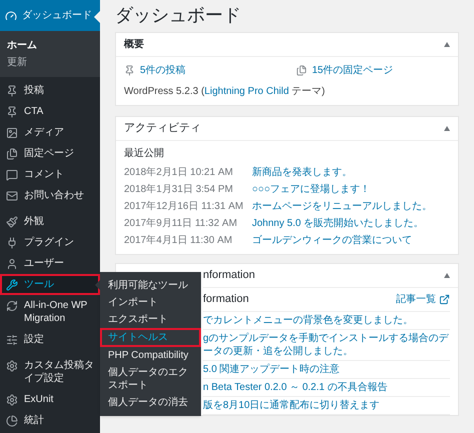 The height and width of the screenshot is (433, 474). What do you see at coordinates (150, 337) in the screenshot?
I see `flyout-item: サイトヘルス` at bounding box center [150, 337].